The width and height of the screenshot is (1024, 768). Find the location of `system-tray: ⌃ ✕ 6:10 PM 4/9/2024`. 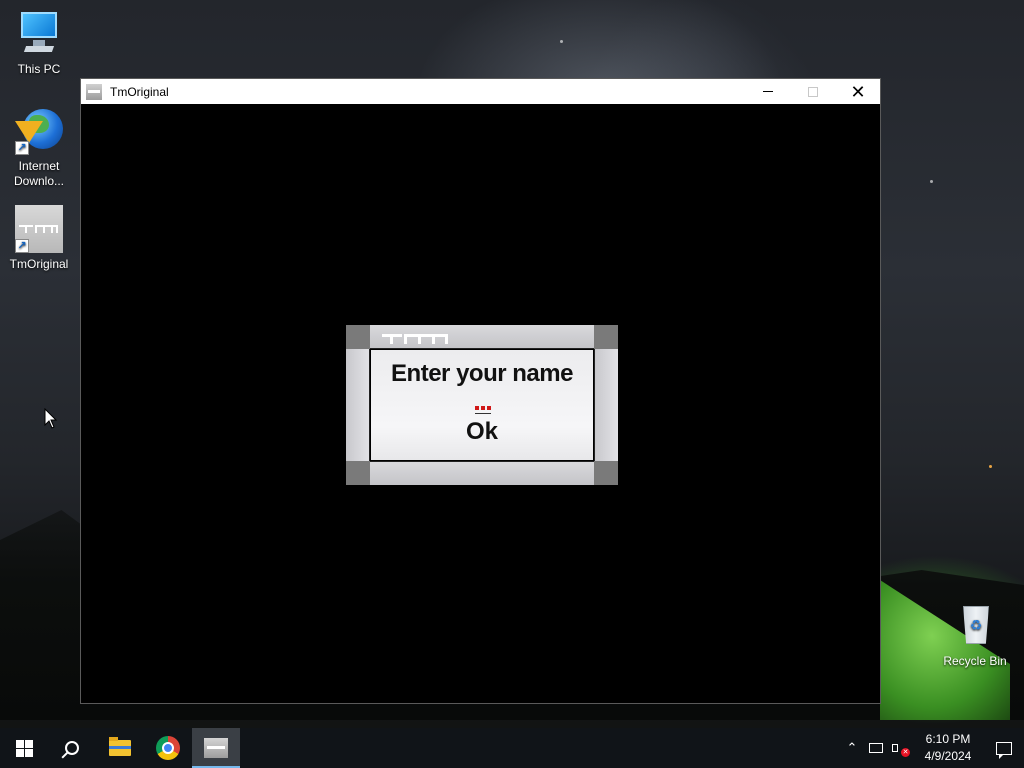

system-tray: ⌃ ✕ 6:10 PM 4/9/2024 is located at coordinates (932, 748).